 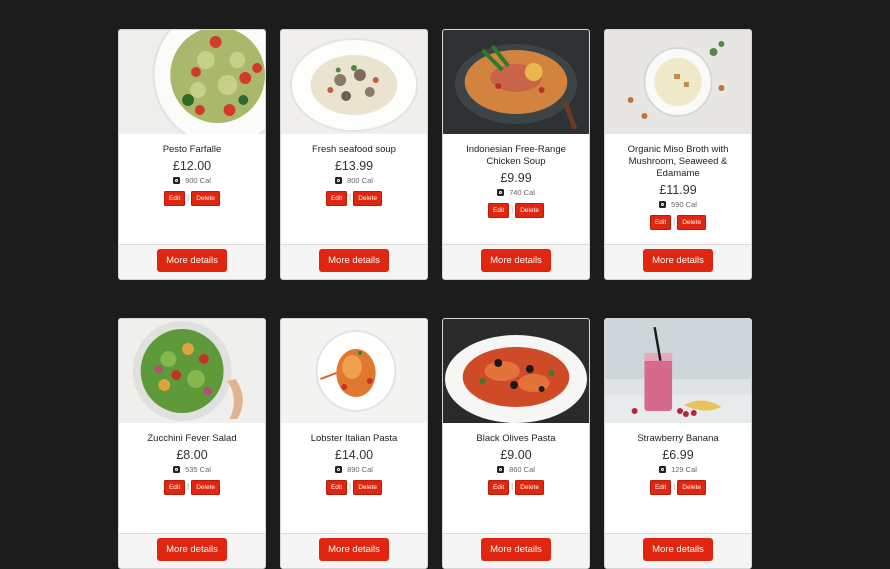 What do you see at coordinates (360, 180) in the screenshot?
I see `dish-calories: 800 Cal` at bounding box center [360, 180].